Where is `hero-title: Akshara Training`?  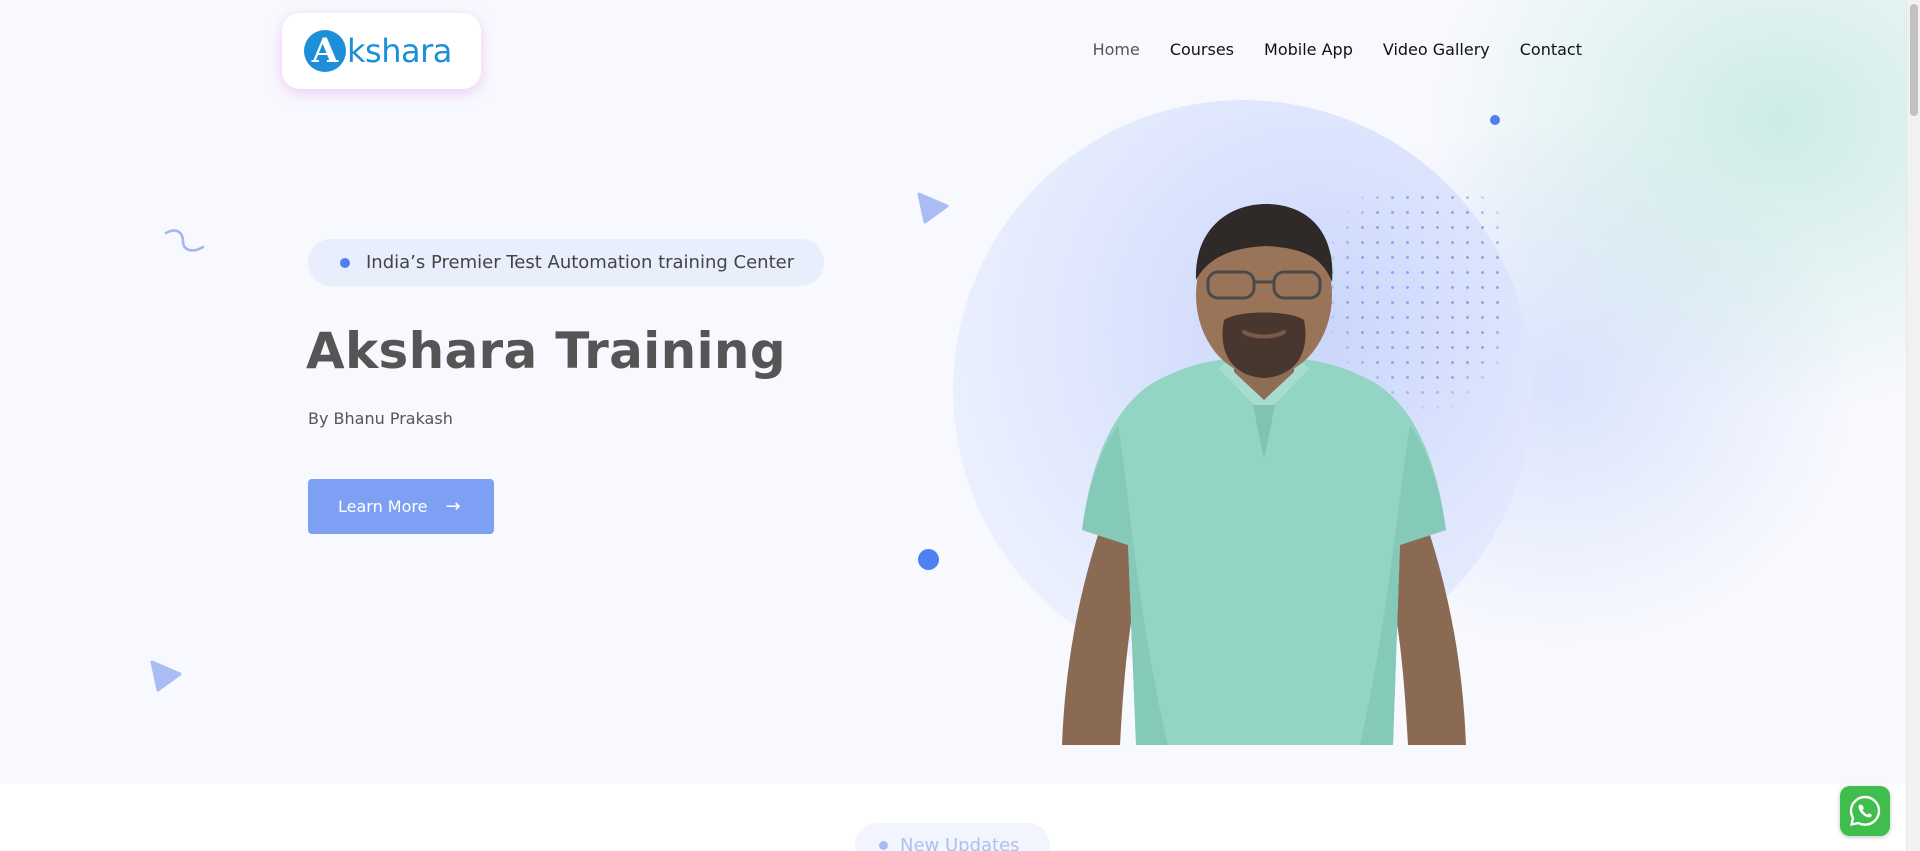 hero-title: Akshara Training is located at coordinates (546, 351).